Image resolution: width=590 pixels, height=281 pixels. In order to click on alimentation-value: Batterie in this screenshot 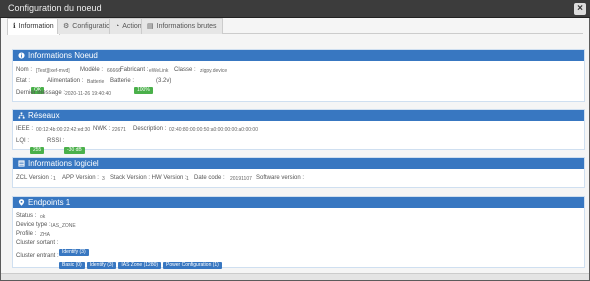, I will do `click(96, 82)`.